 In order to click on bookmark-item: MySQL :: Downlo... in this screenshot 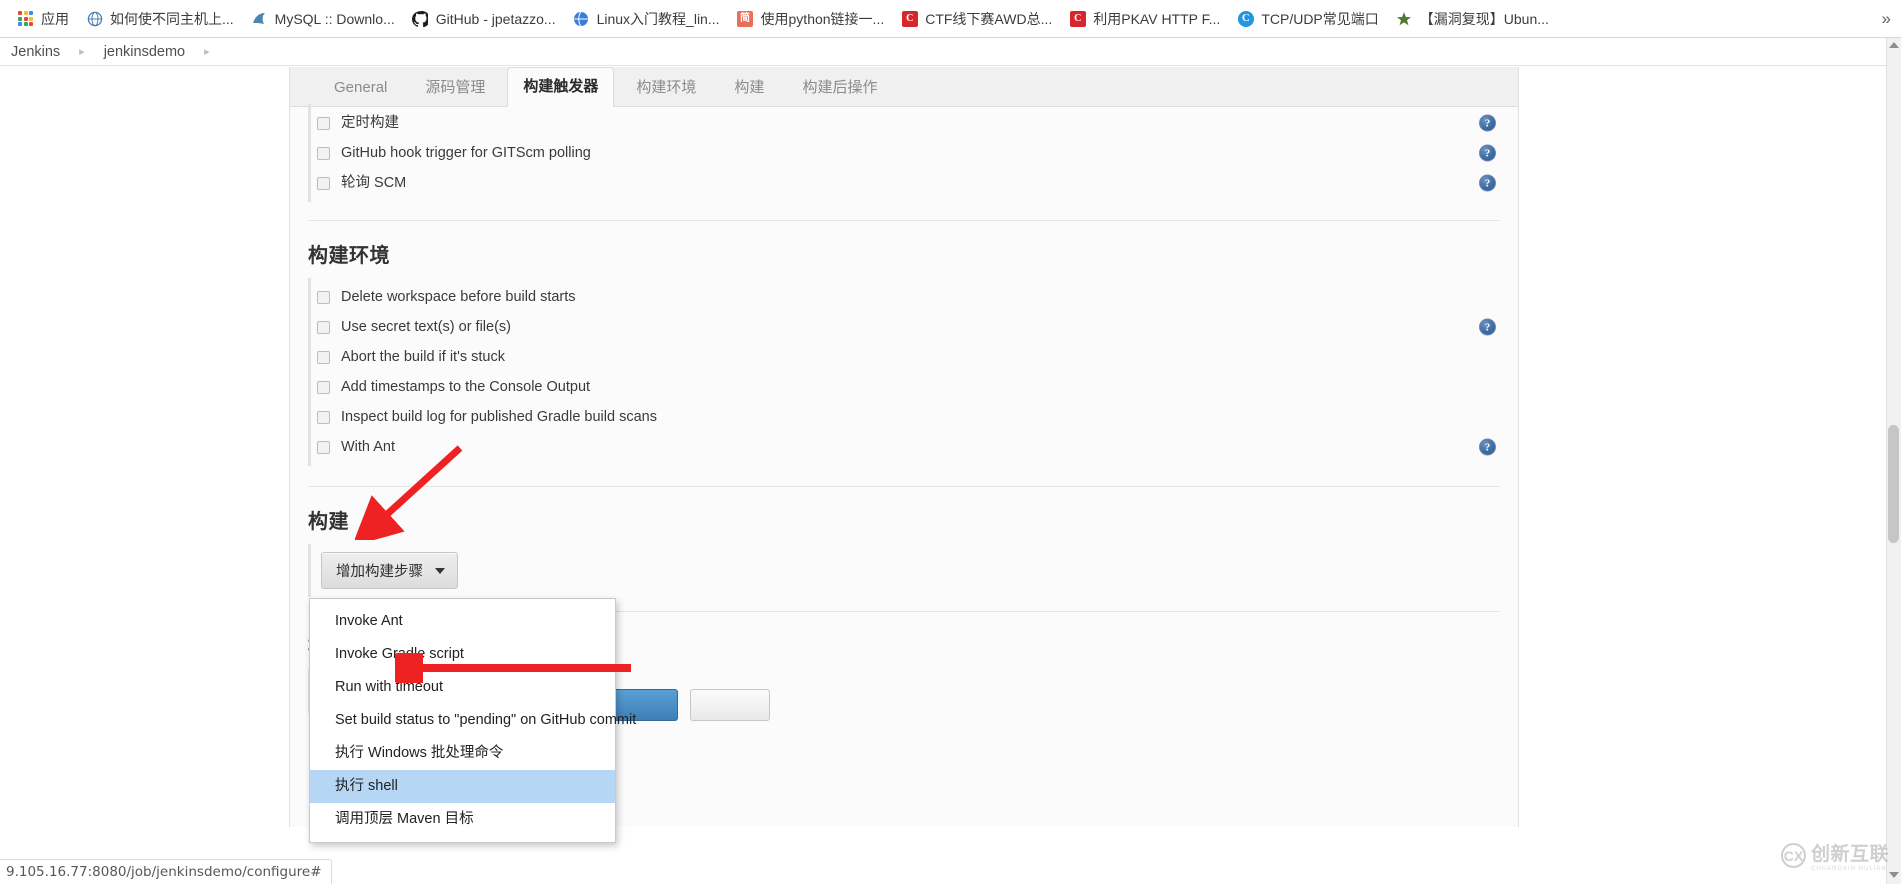, I will do `click(323, 19)`.